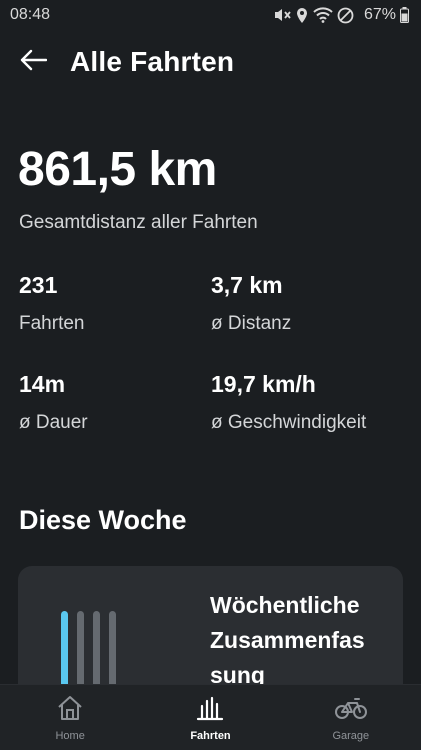  I want to click on avg-distance-value: 3,7 km, so click(247, 285).